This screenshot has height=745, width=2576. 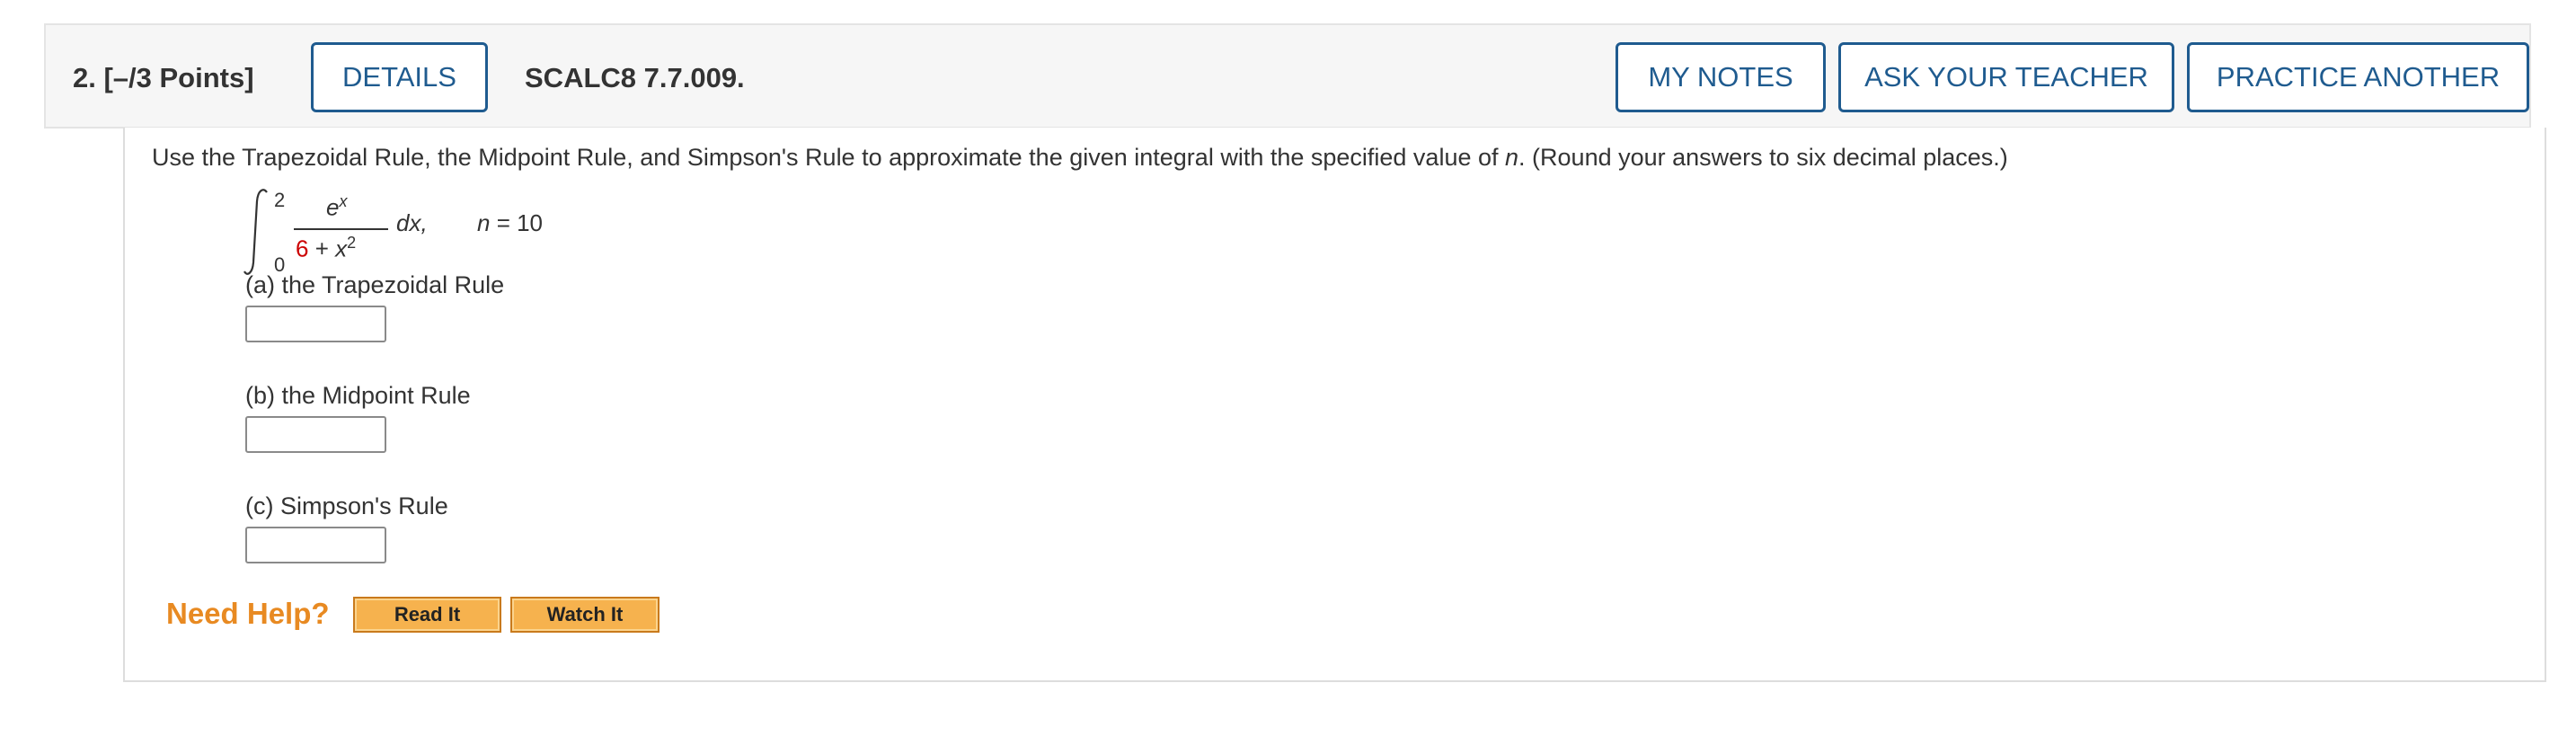 I want to click on fraction-bar, so click(x=341, y=229).